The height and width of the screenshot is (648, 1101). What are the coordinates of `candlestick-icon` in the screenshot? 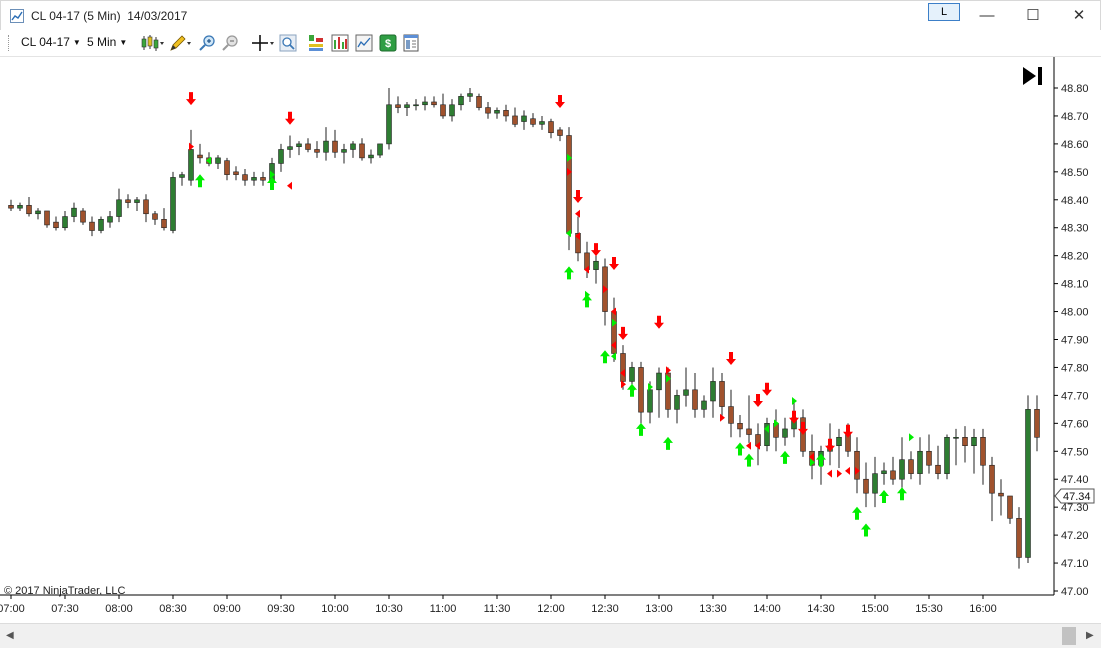 It's located at (152, 43).